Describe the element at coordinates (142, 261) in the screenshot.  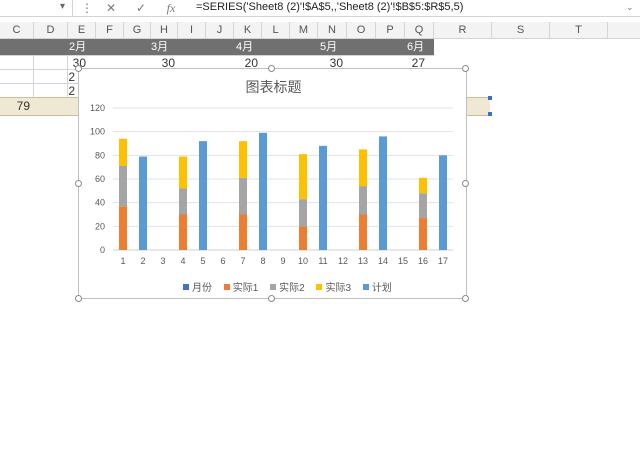
I see `x-tick-label: 2` at that location.